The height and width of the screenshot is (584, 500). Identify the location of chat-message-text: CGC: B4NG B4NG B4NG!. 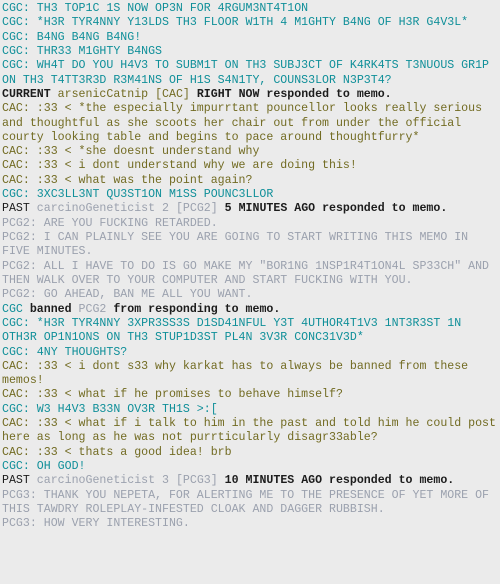
(72, 37).